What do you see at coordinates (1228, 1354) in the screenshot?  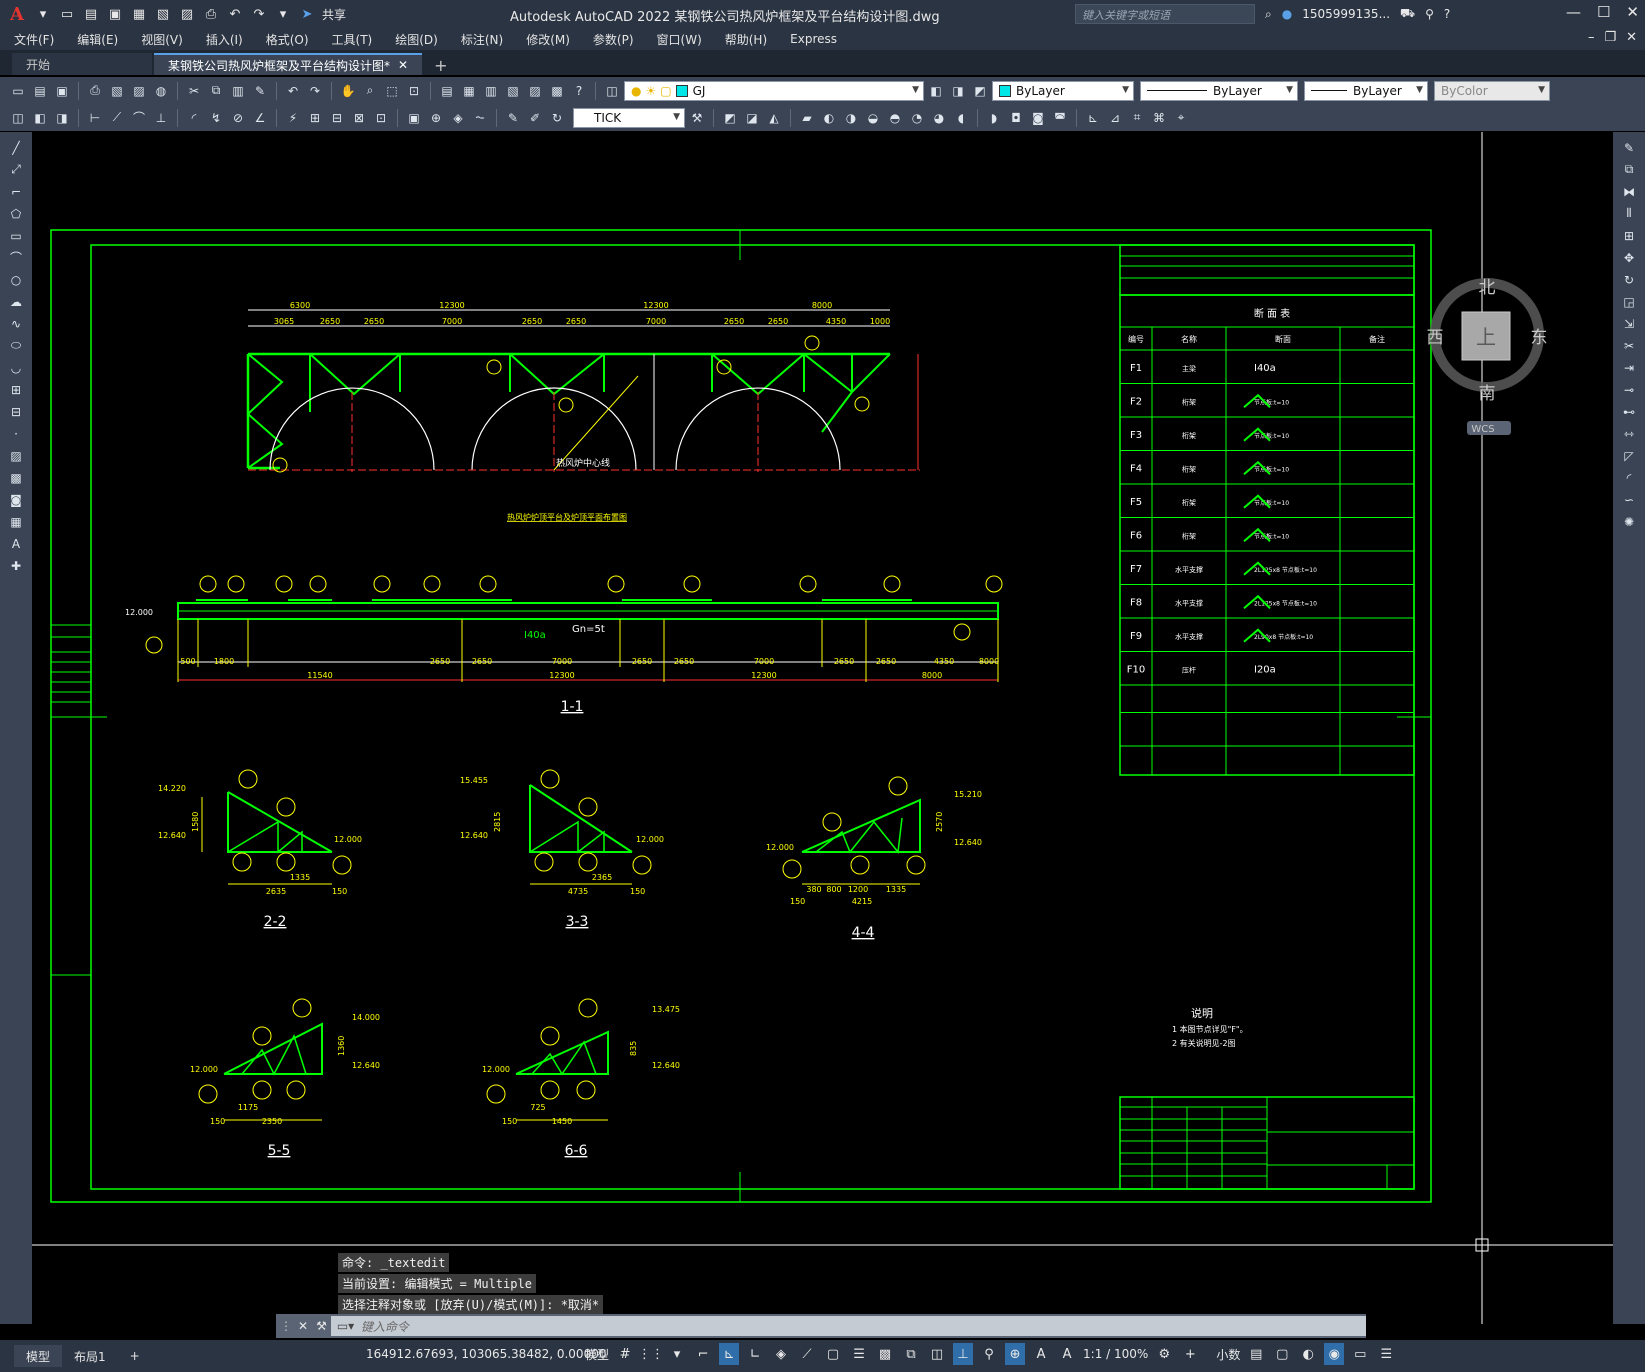 I see `units-value: 小数` at bounding box center [1228, 1354].